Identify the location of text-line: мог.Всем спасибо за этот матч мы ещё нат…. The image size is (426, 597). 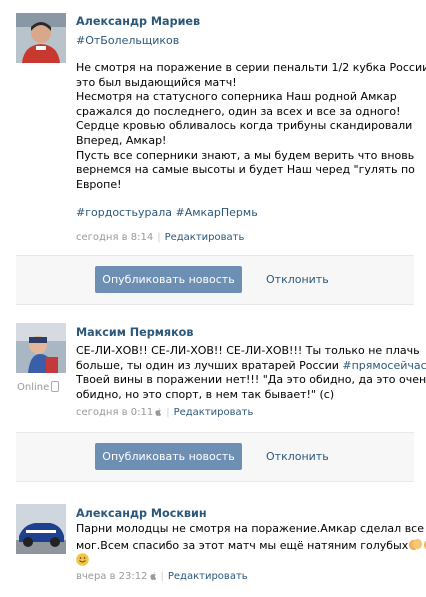
(251, 545).